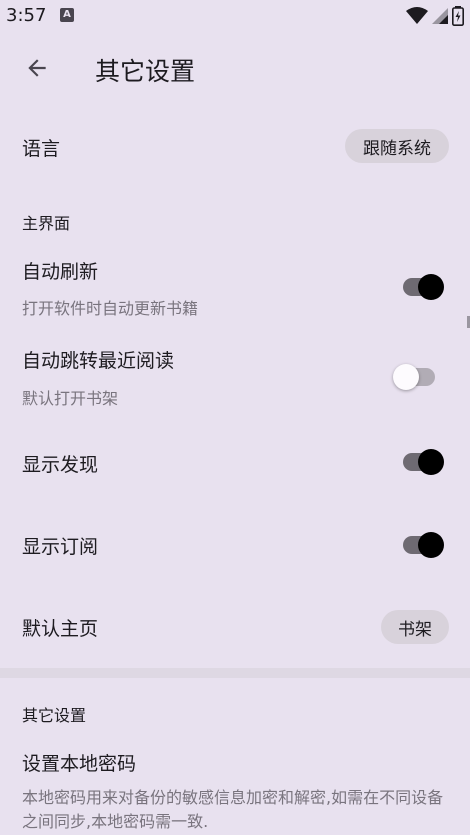 This screenshot has height=835, width=470. What do you see at coordinates (458, 16) in the screenshot?
I see `battery-icon` at bounding box center [458, 16].